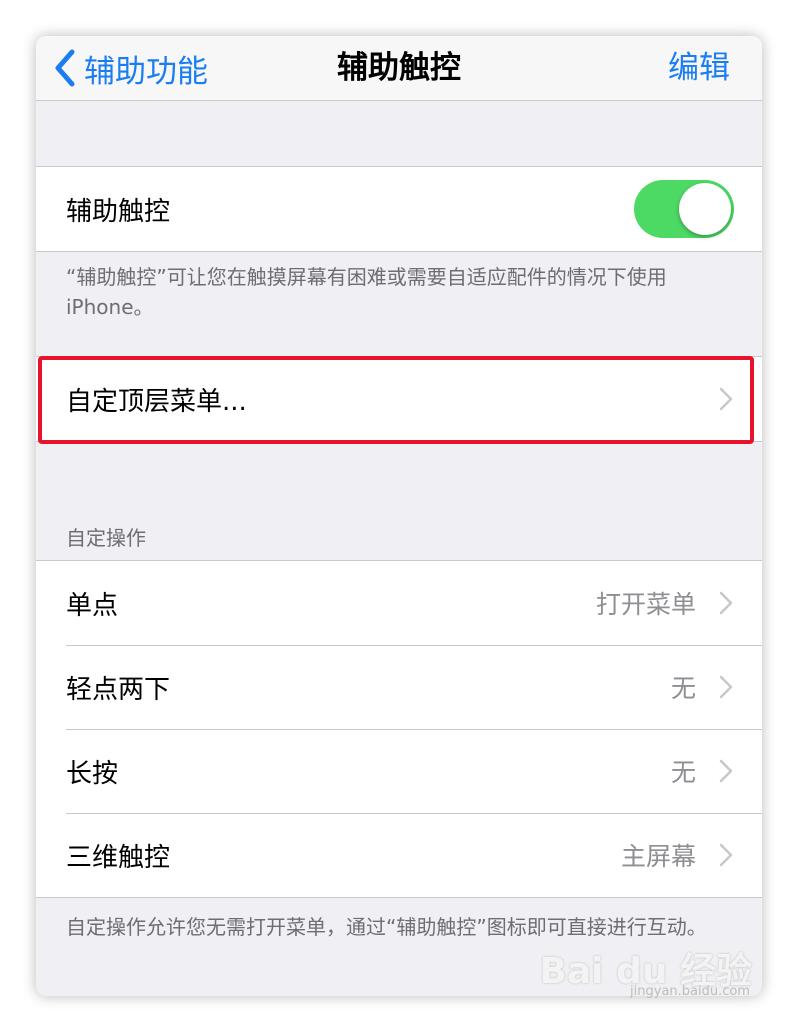  Describe the element at coordinates (658, 856) in the screenshot. I see `3d-touch-value: 主屏幕` at that location.